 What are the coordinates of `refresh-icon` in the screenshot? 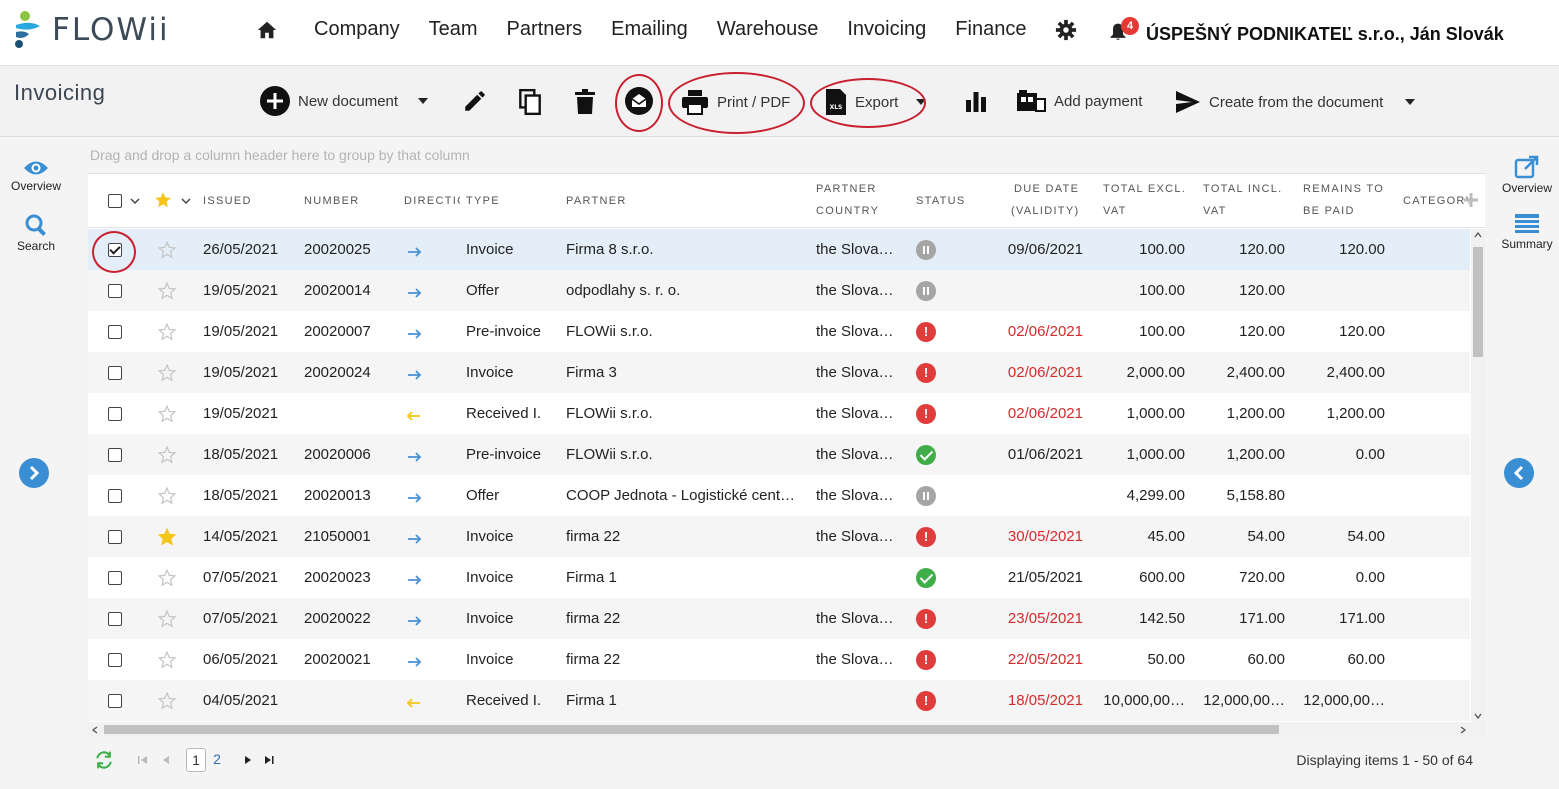 It's located at (104, 760).